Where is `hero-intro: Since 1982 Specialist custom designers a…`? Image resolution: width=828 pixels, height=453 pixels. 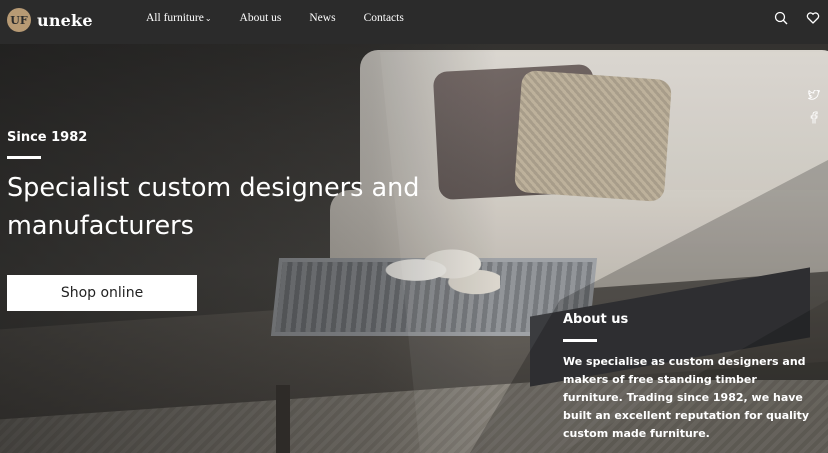
hero-intro: Since 1982 Specialist custom designers a… is located at coordinates (217, 187).